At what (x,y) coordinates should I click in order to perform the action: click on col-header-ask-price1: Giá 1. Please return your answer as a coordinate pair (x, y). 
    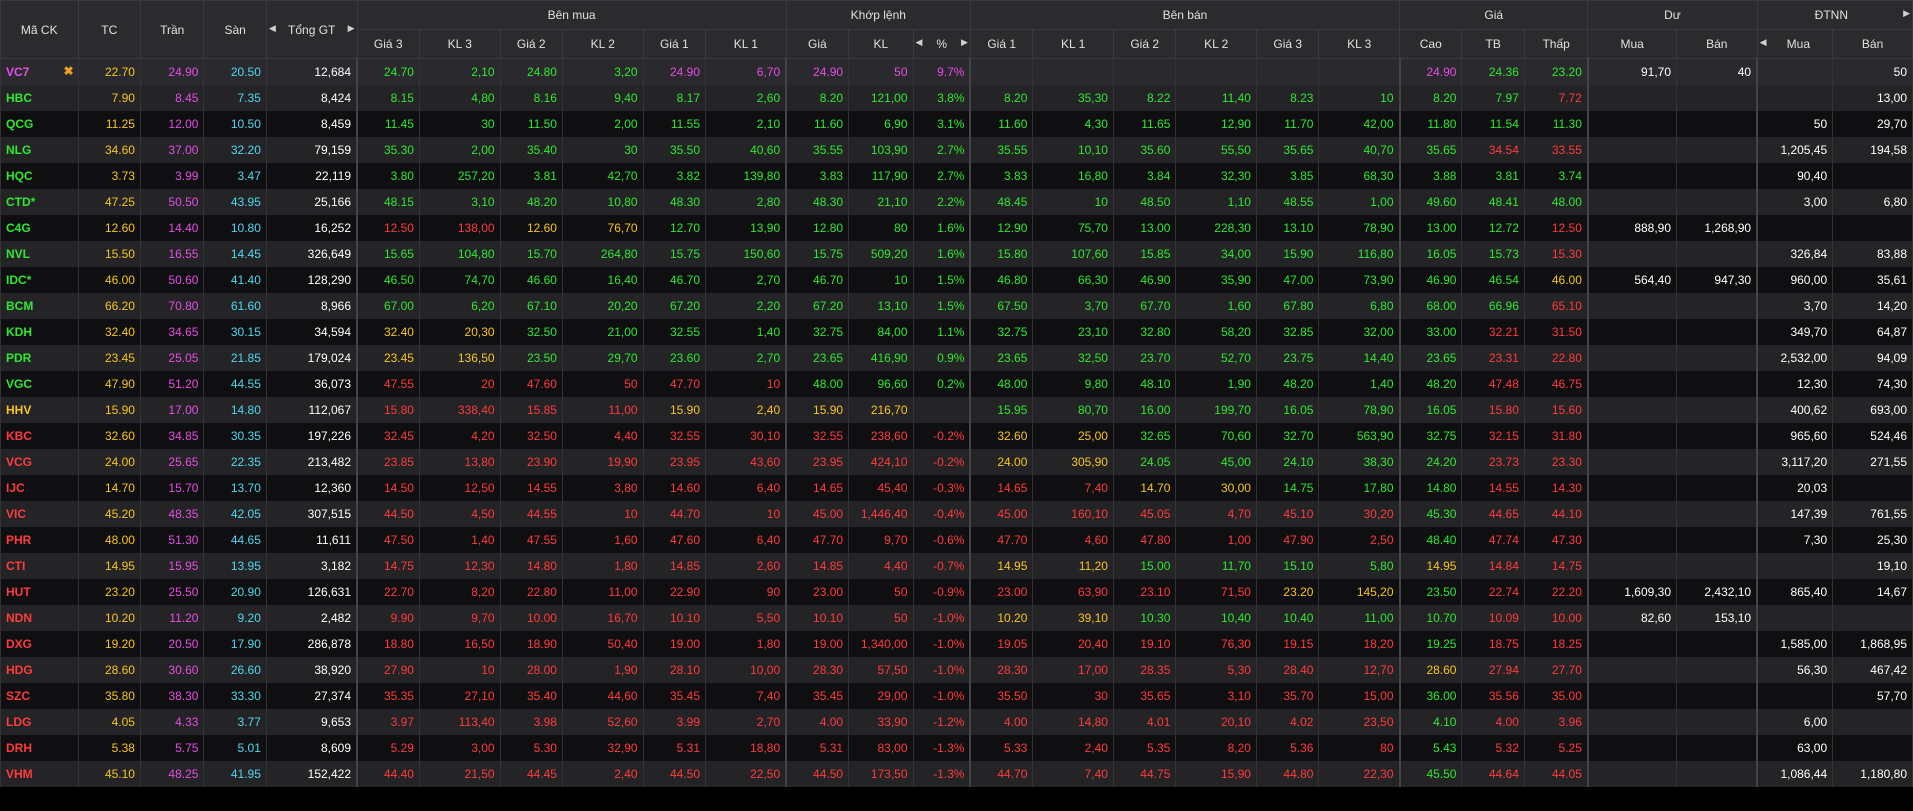
    Looking at the image, I should click on (1001, 44).